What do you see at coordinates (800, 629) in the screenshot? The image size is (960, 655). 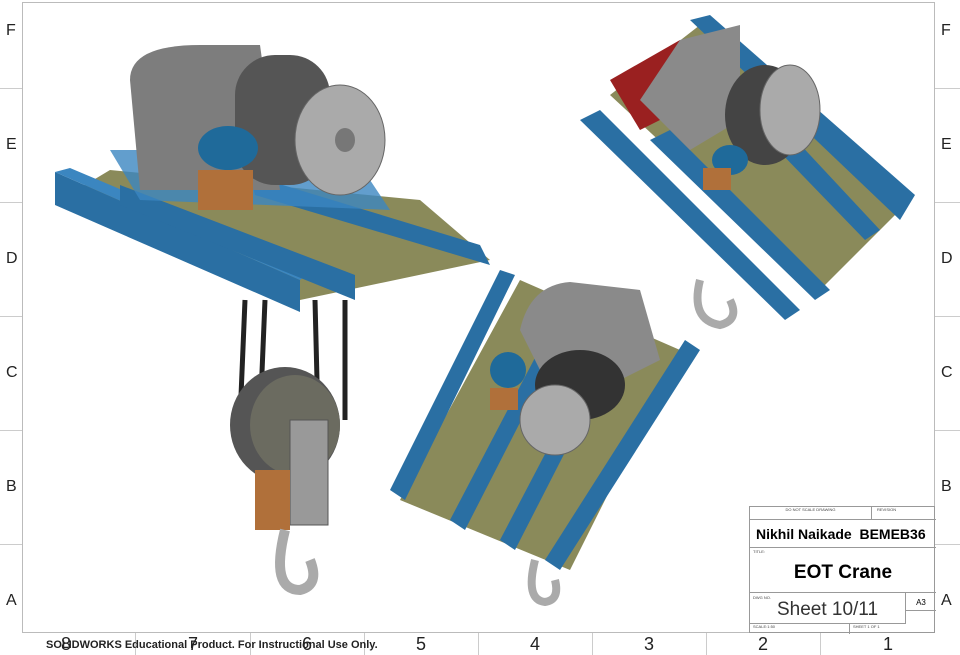 I see `scale-label: SCALE:1:50` at bounding box center [800, 629].